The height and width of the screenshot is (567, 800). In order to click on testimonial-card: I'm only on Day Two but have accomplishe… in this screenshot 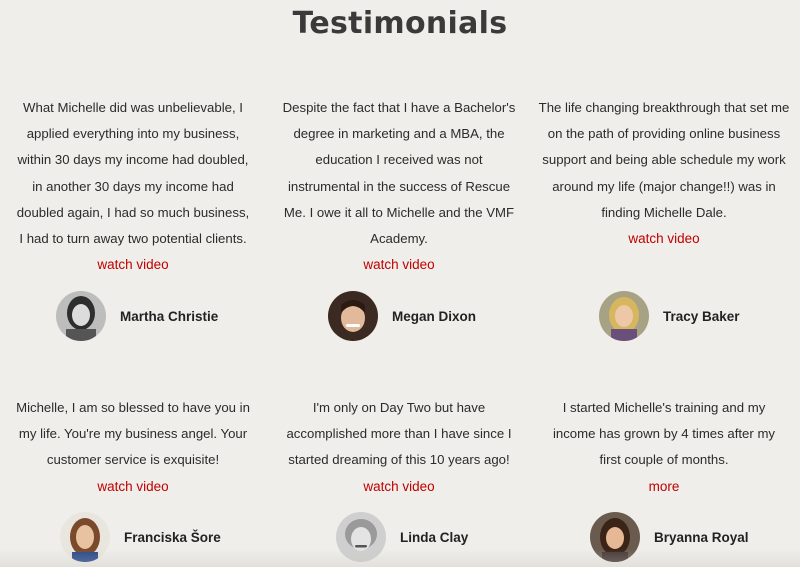, I will do `click(399, 447)`.